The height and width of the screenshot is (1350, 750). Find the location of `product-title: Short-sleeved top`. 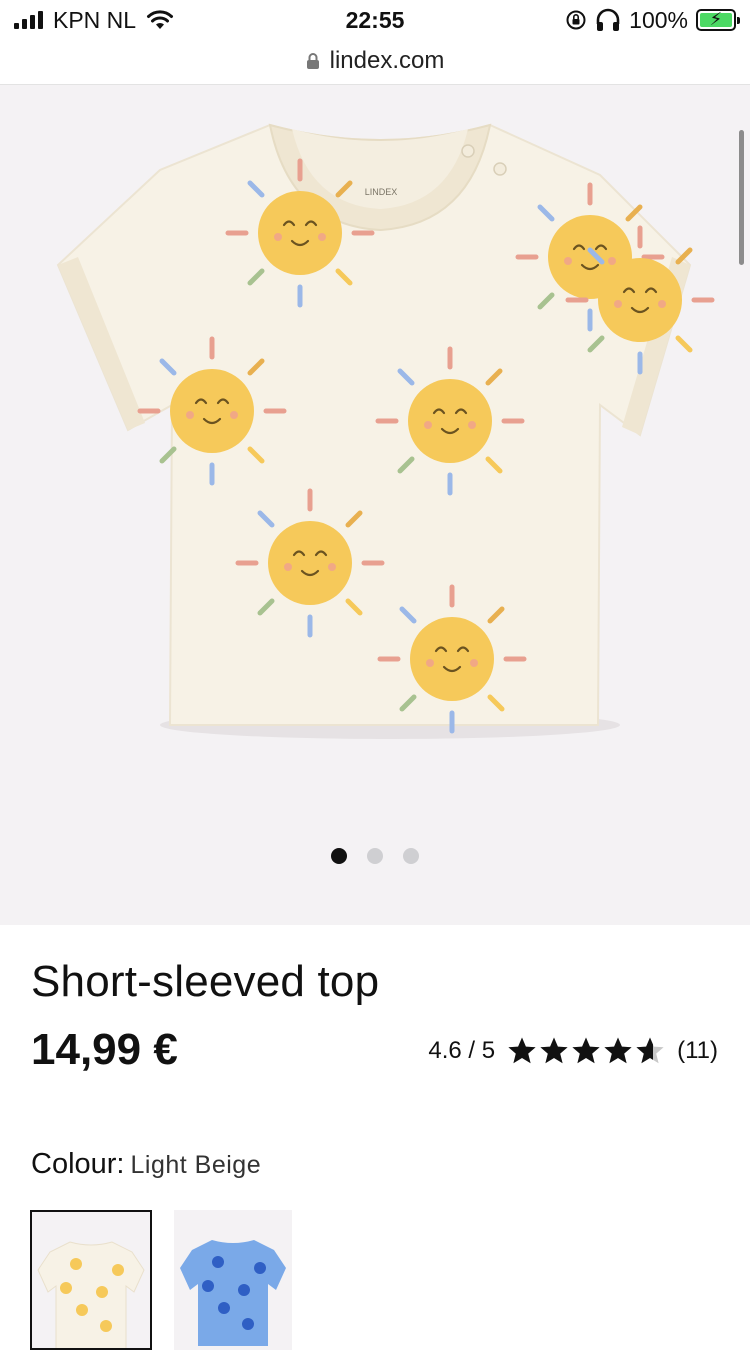

product-title: Short-sleeved top is located at coordinates (205, 981).